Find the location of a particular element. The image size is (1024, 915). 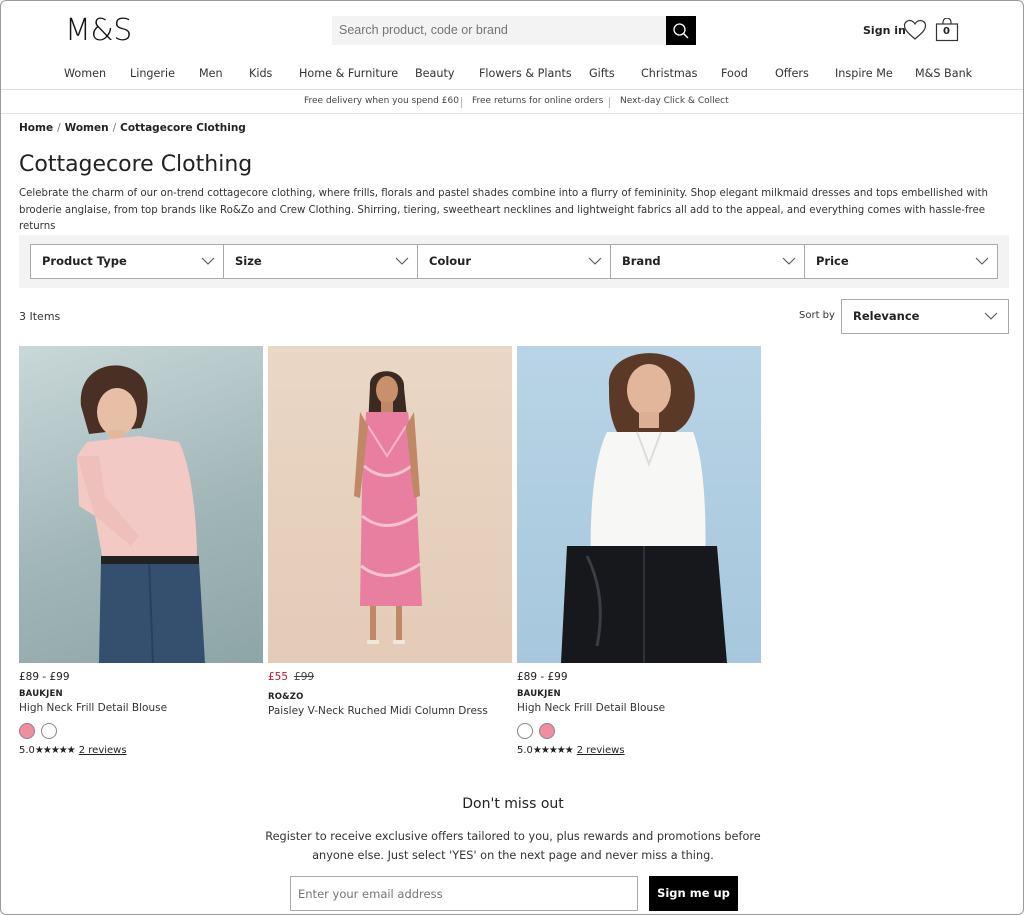

nav-item-food: Food is located at coordinates (734, 73).